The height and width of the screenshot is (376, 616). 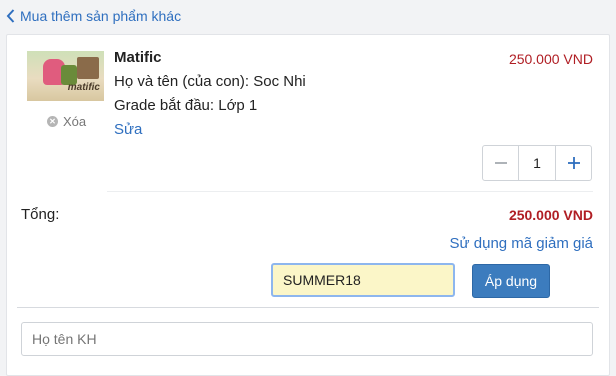 I want to click on remove-item-button: ✕ Xóa, so click(x=66, y=121).